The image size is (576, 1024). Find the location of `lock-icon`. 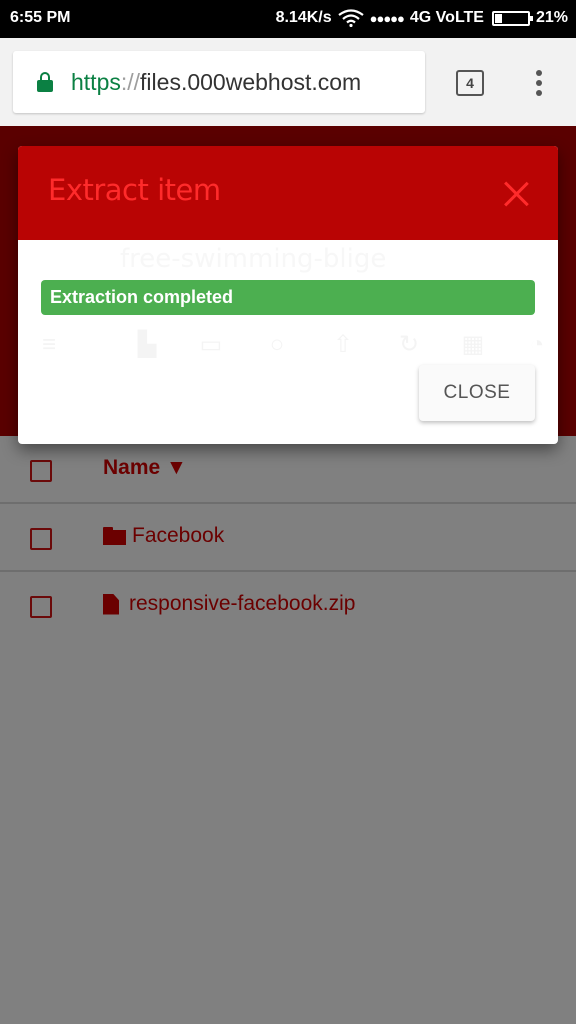

lock-icon is located at coordinates (45, 82).